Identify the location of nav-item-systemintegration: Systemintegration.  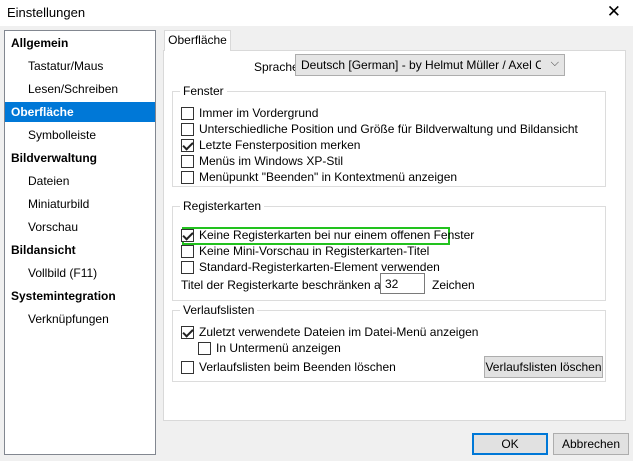
(80, 296).